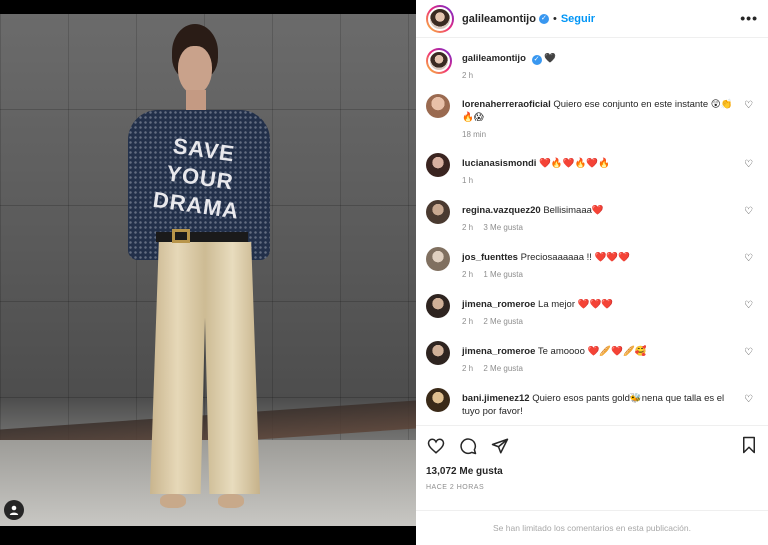  I want to click on caption-body: galileamontijo ✓ 🖤 2 h, so click(602, 67).